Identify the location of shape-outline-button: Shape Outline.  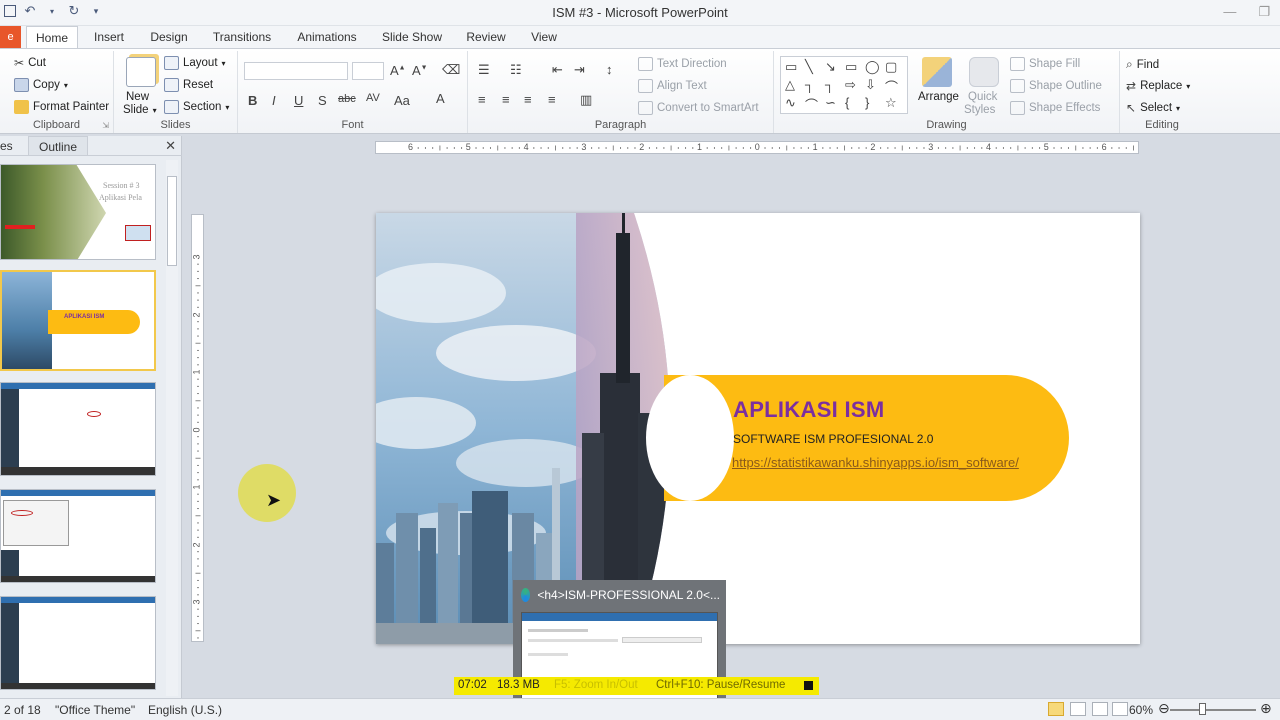
(1056, 86).